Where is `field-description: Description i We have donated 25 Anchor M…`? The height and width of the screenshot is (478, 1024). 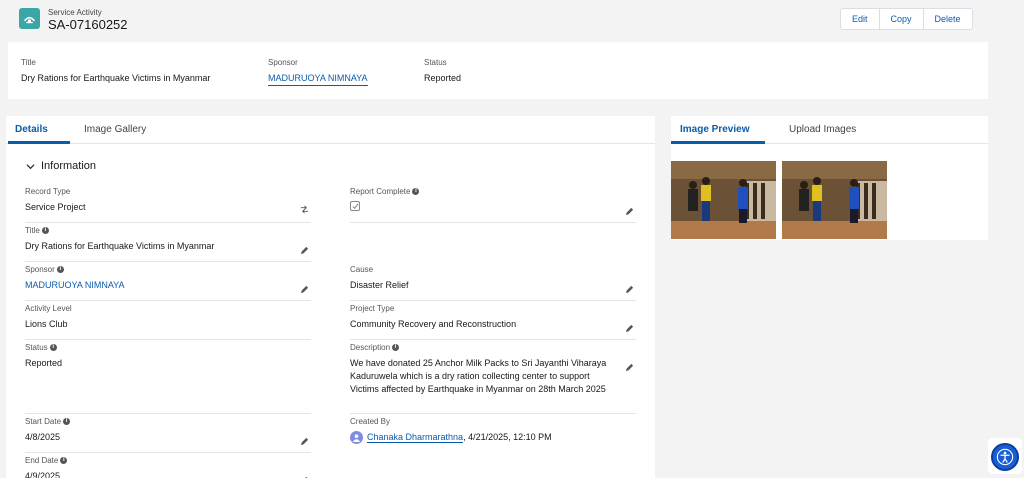
field-description: Description i We have donated 25 Anchor M… is located at coordinates (493, 378).